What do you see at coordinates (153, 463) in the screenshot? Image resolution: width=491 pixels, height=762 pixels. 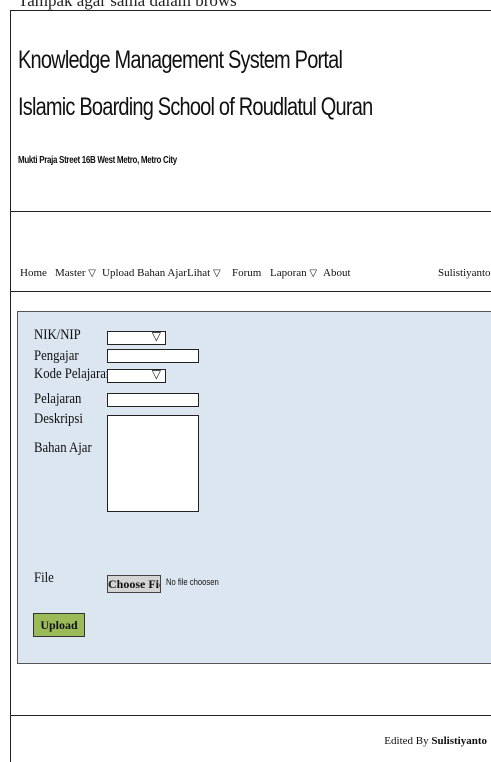 I see `deskripsi-textarea` at bounding box center [153, 463].